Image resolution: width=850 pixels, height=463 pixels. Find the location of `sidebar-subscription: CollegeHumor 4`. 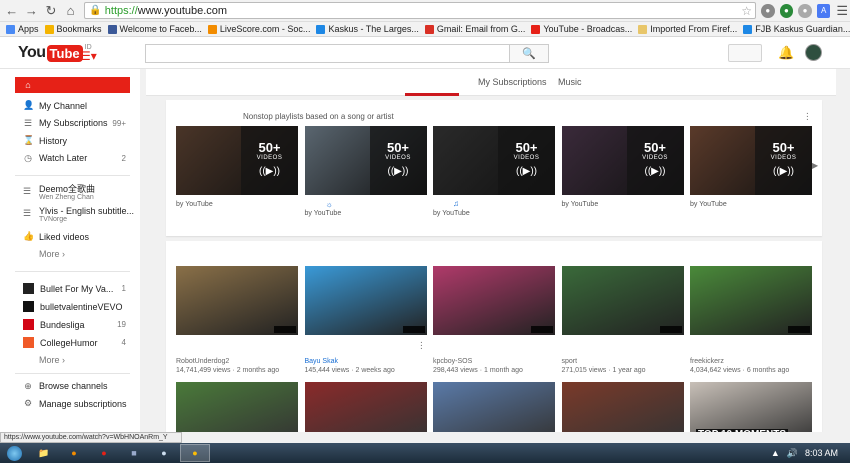

sidebar-subscription: CollegeHumor 4 is located at coordinates (70, 343).